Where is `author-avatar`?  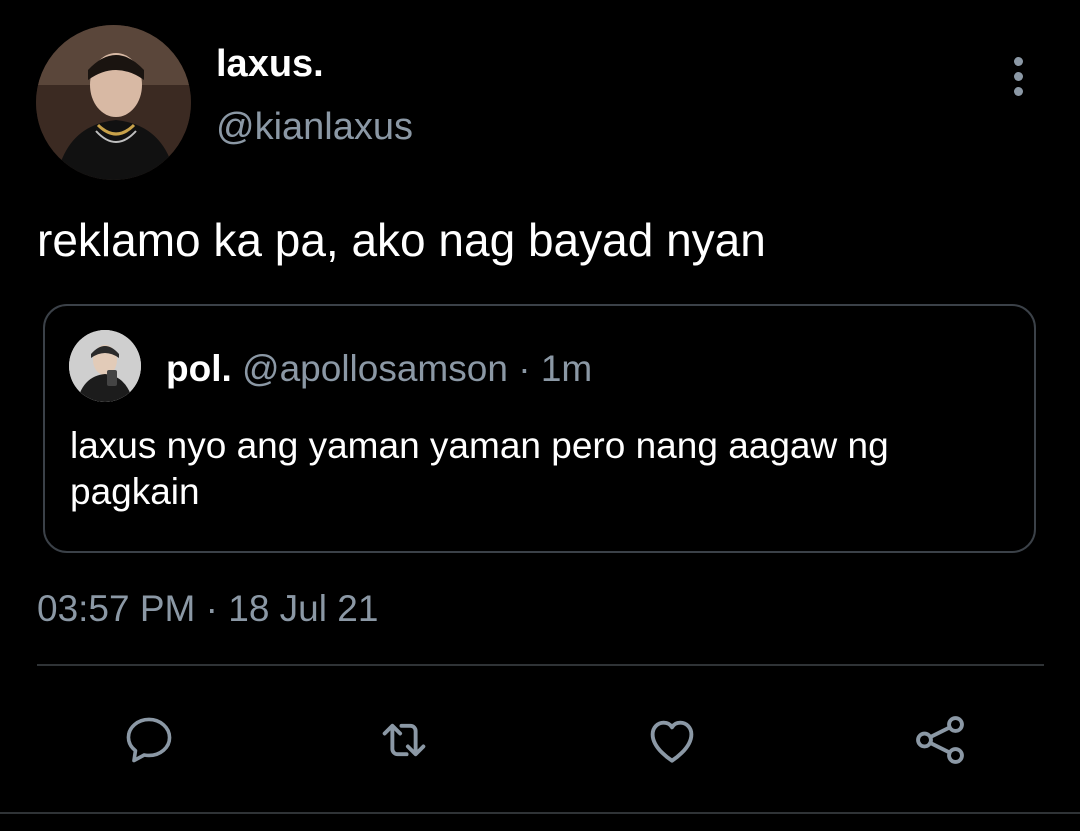
author-avatar is located at coordinates (113, 102).